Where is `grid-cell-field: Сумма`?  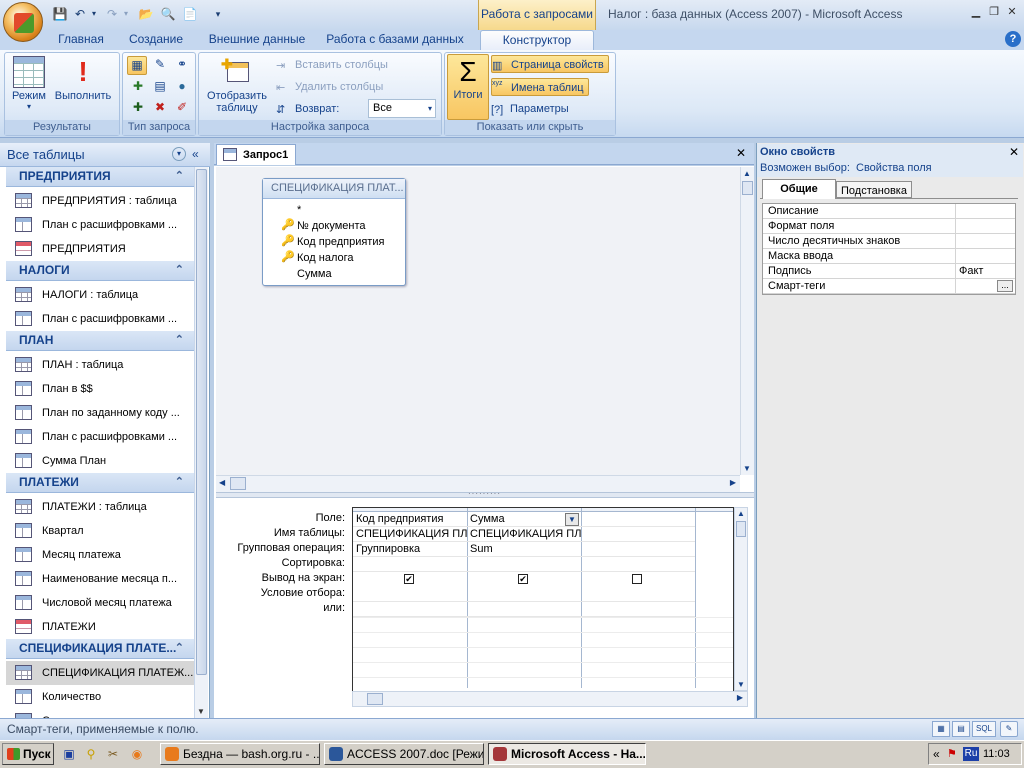
grid-cell-field: Сумма is located at coordinates (524, 519).